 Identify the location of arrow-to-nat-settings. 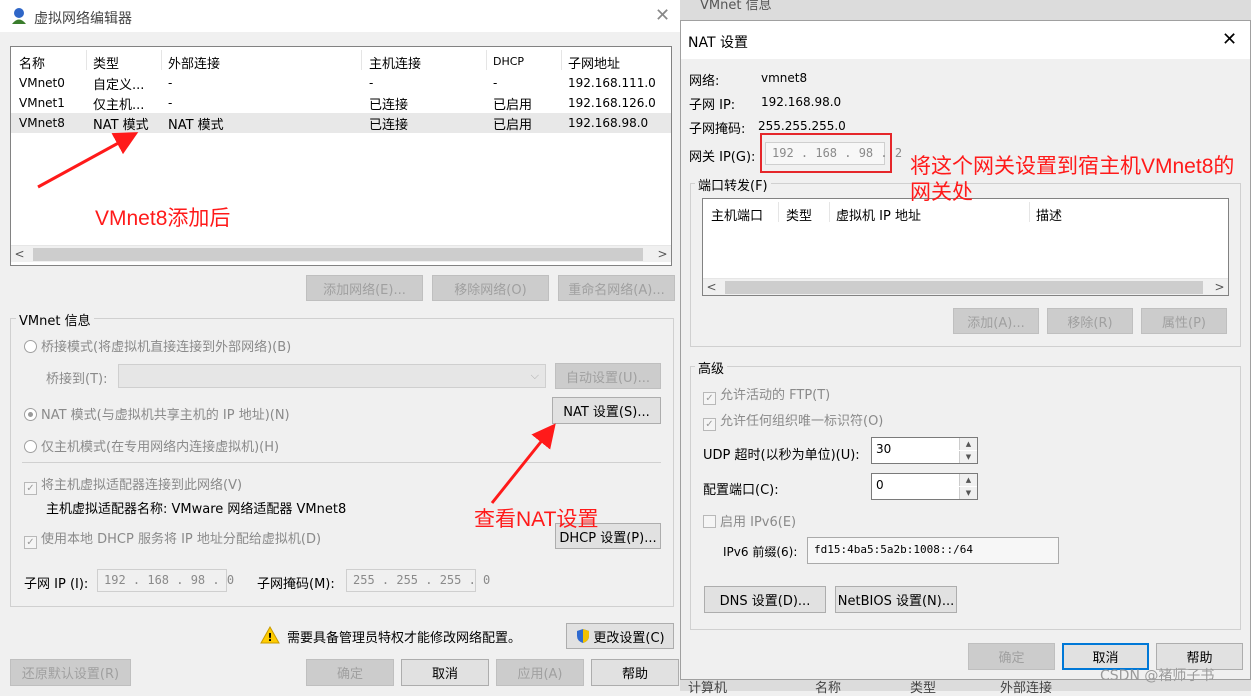
(523, 463).